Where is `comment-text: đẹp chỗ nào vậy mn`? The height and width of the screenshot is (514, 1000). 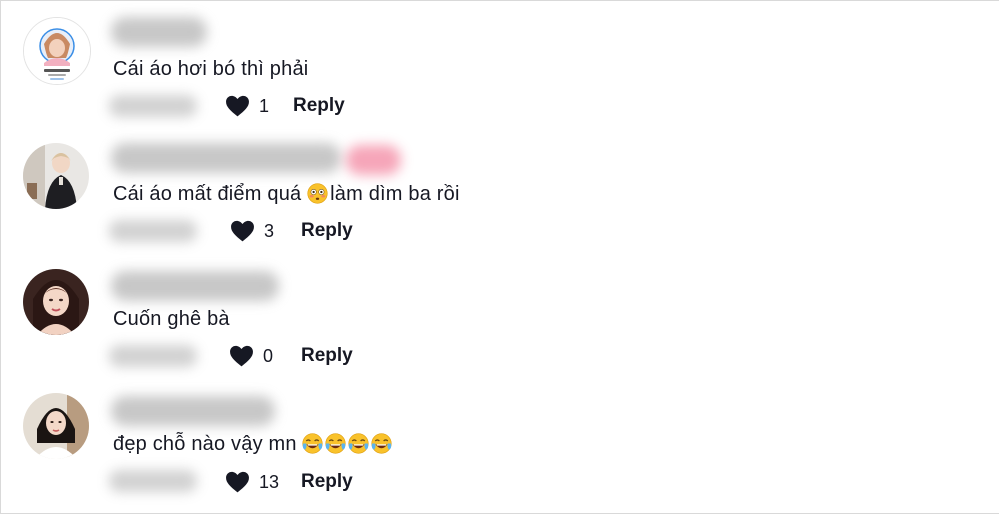 comment-text: đẹp chỗ nào vậy mn is located at coordinates (253, 444).